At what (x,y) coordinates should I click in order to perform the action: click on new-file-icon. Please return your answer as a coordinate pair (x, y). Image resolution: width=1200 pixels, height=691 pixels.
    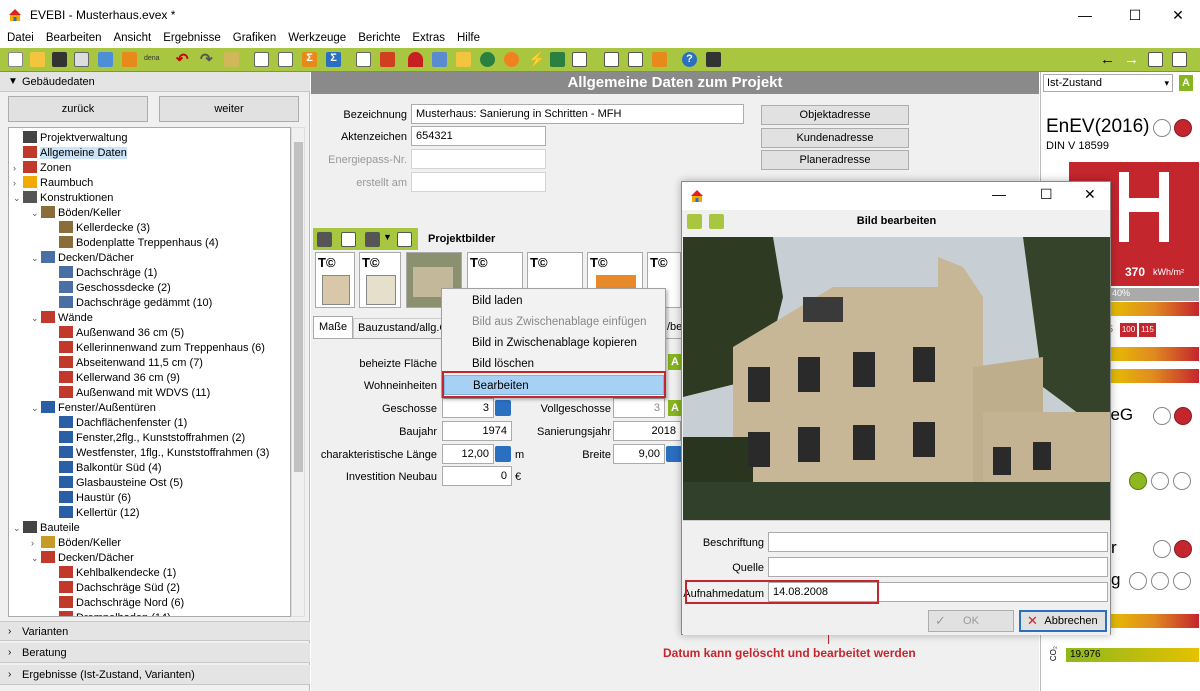
    Looking at the image, I should click on (15, 59).